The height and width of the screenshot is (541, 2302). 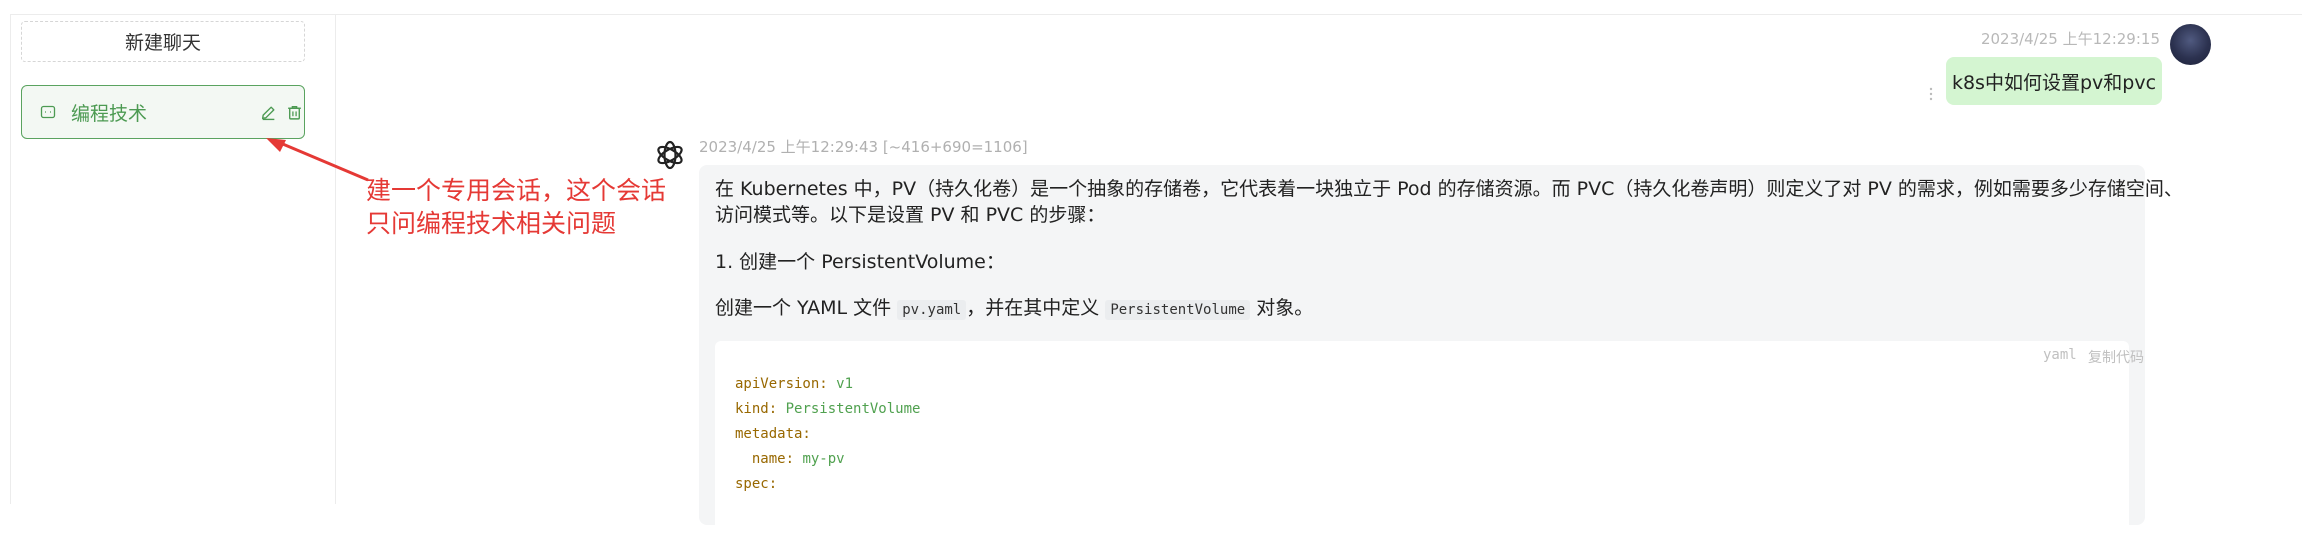 I want to click on openai-logo-icon, so click(x=670, y=155).